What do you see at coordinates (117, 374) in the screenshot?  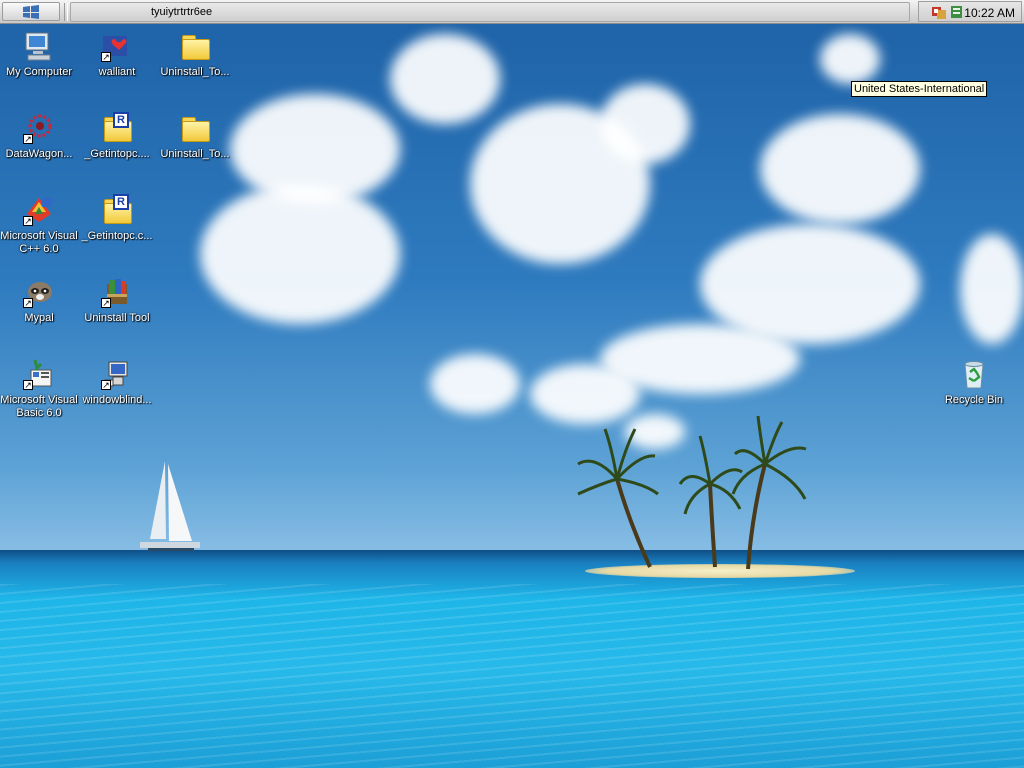 I see `windowblinds-icon: ↗` at bounding box center [117, 374].